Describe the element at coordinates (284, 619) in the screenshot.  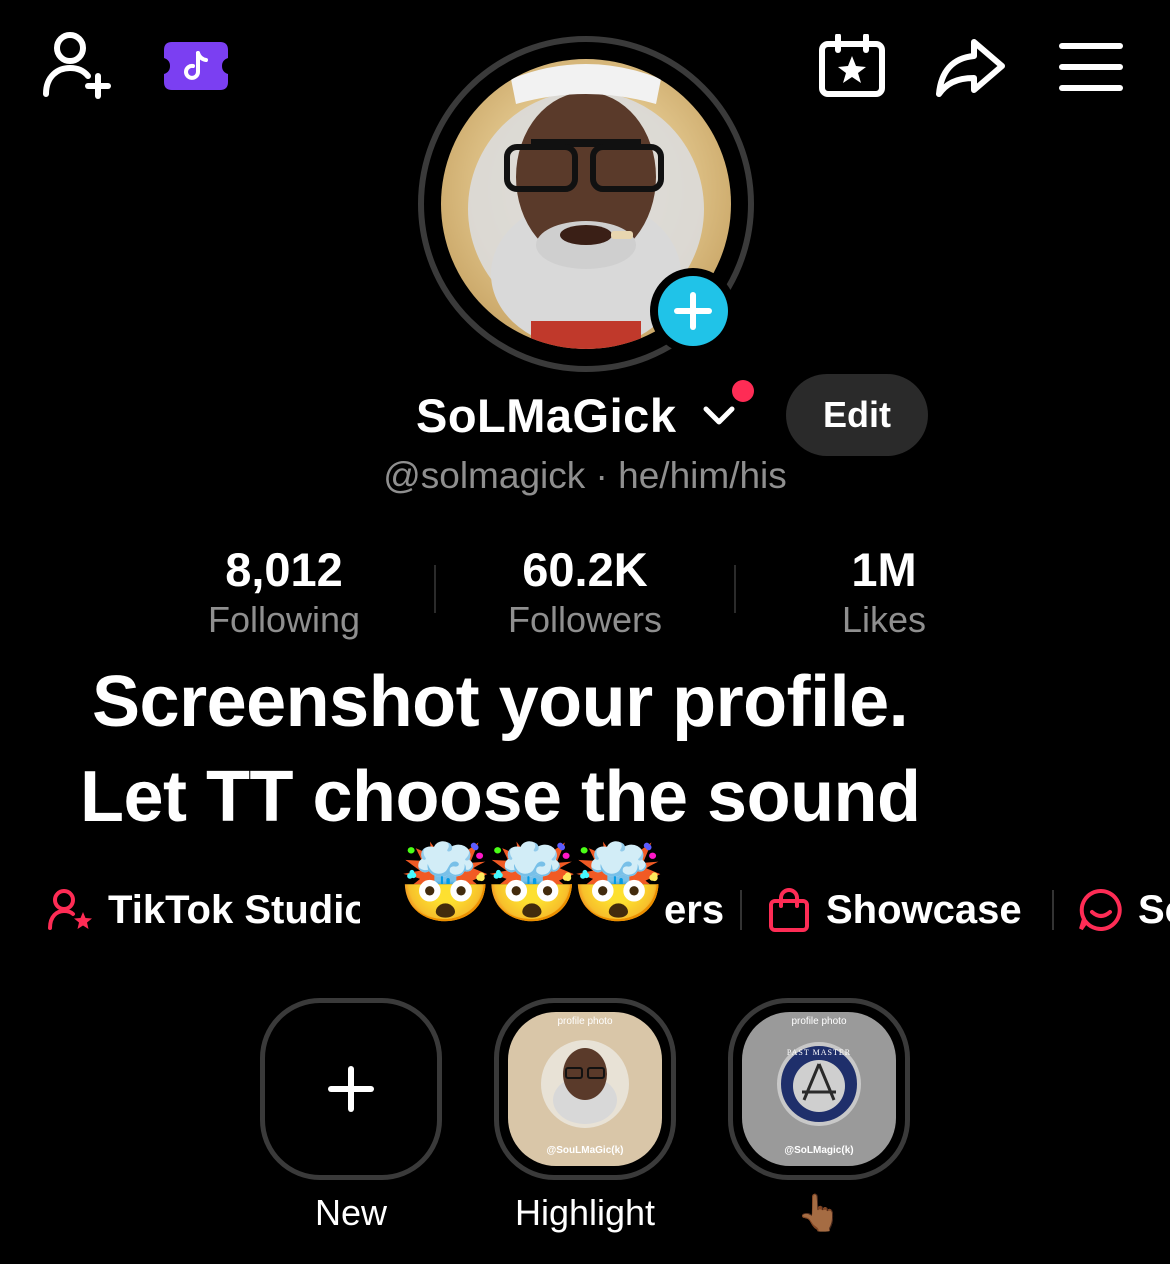
I see `stat-label: Following` at that location.